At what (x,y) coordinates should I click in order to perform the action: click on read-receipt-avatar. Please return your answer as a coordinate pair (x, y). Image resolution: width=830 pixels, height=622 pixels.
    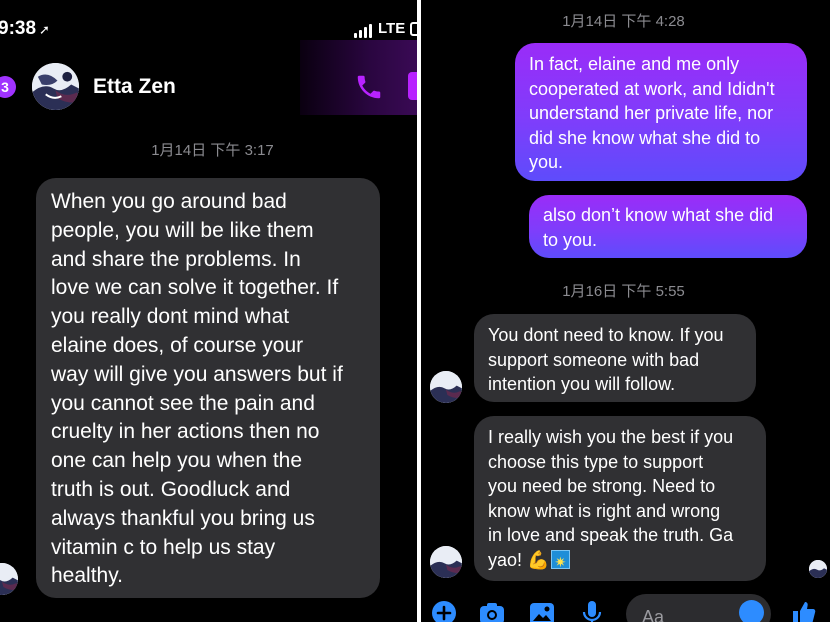
    Looking at the image, I should click on (818, 569).